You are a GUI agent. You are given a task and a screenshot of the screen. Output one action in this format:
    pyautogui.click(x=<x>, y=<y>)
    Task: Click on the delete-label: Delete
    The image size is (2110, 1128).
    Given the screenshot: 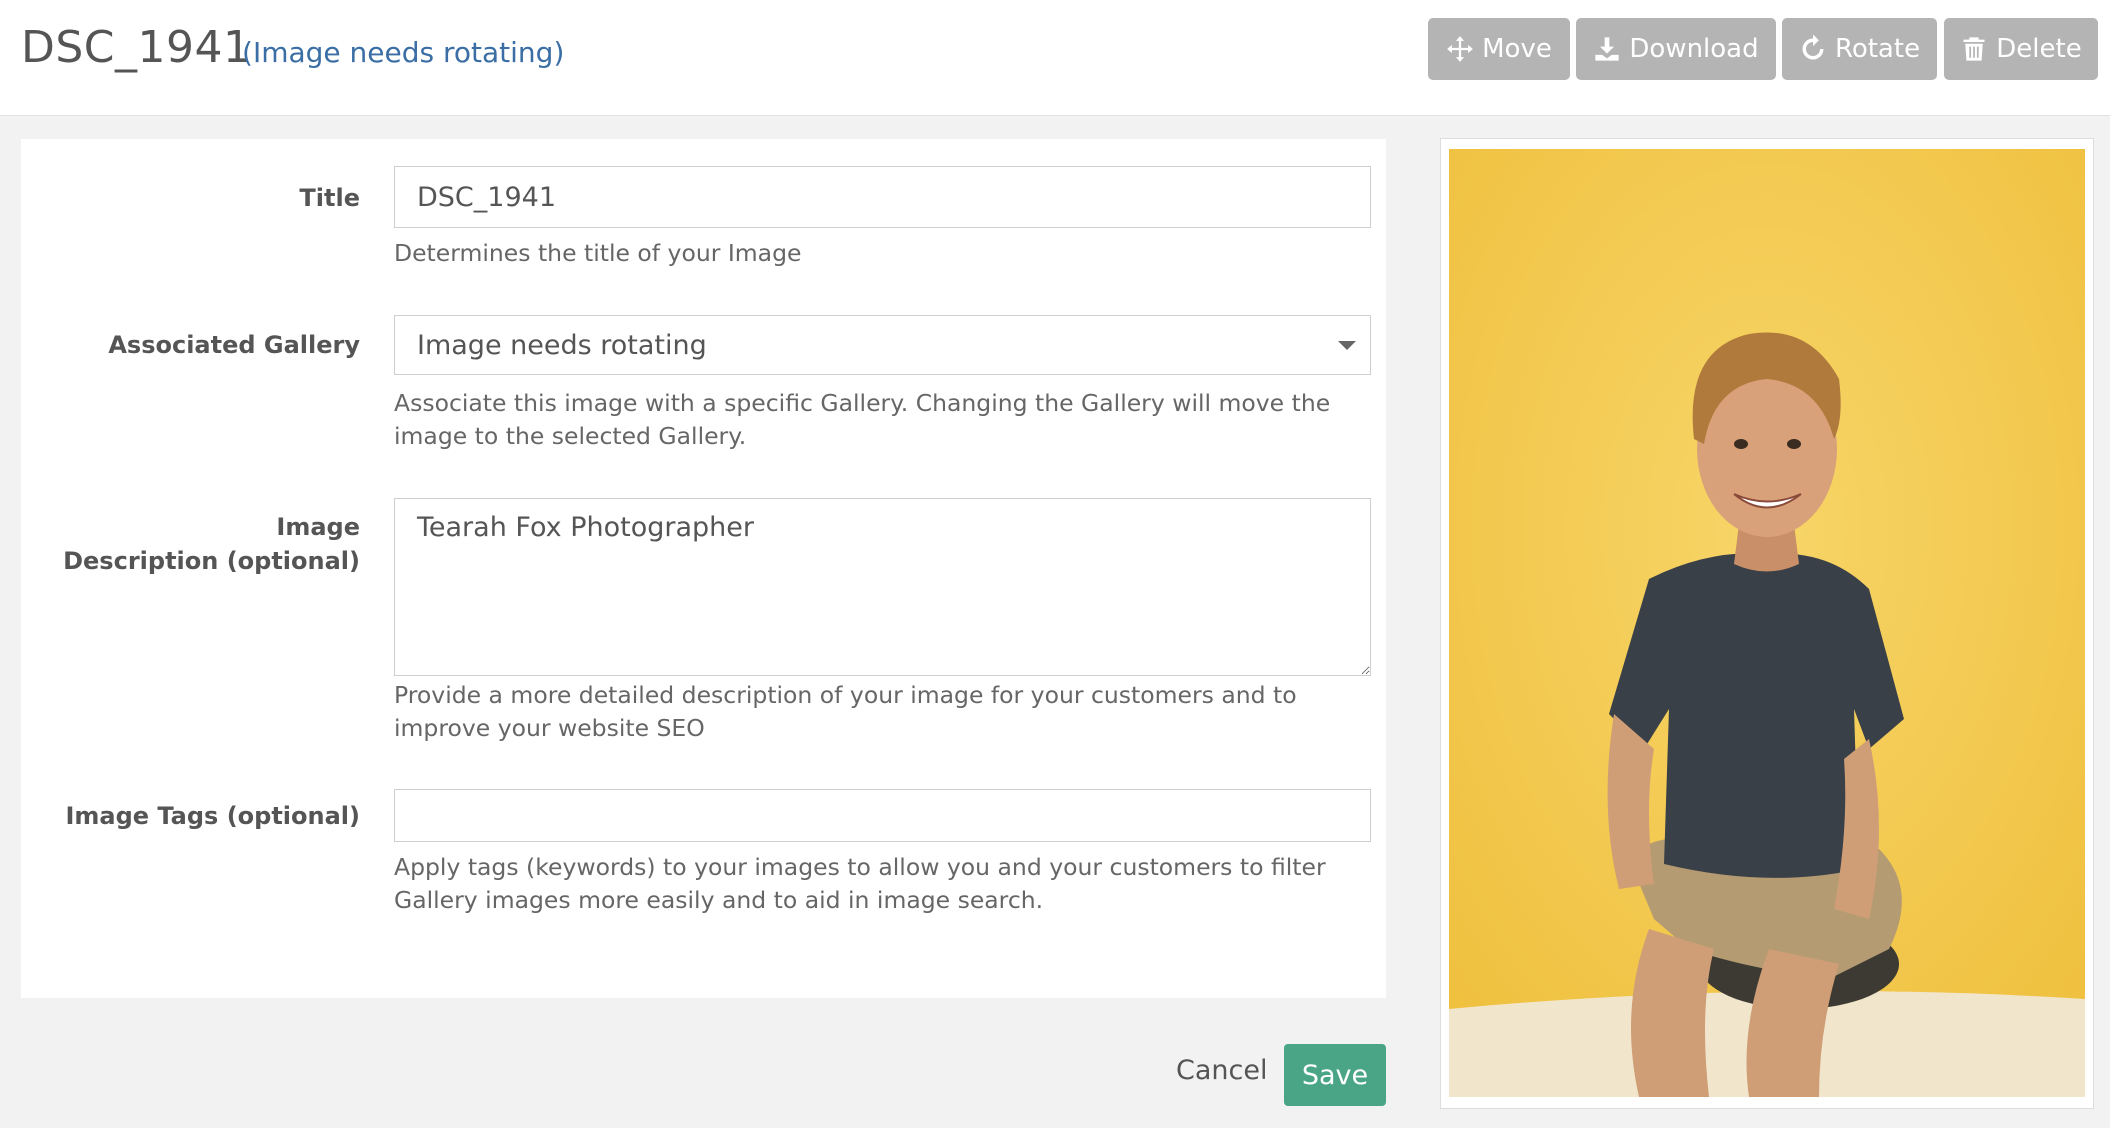 What is the action you would take?
    pyautogui.click(x=2039, y=49)
    